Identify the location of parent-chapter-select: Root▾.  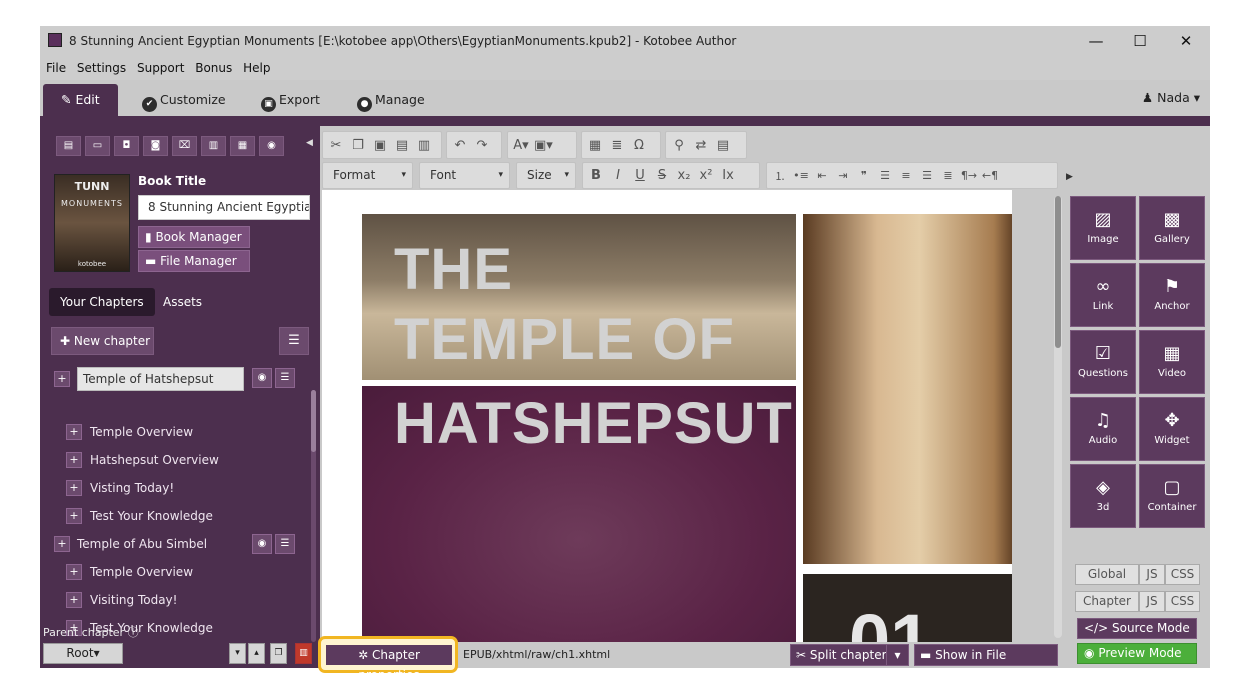
(83, 653).